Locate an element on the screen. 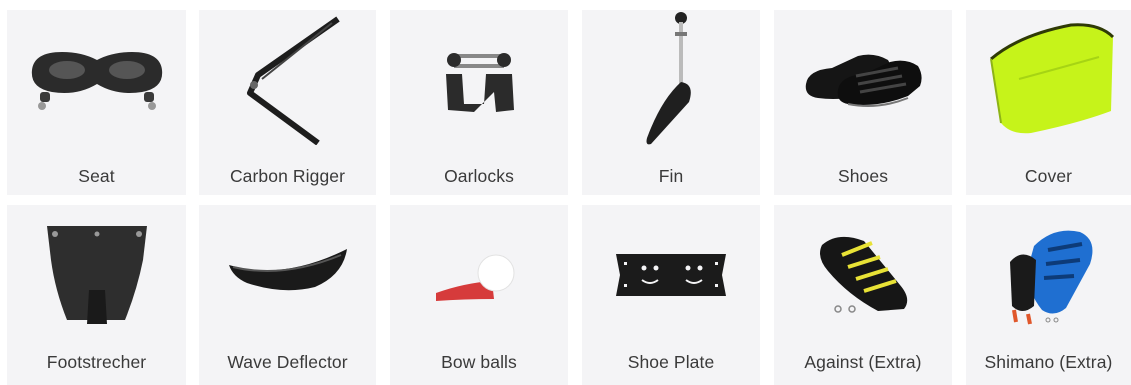 This screenshot has height=385, width=1131. product-tile-seat: Seat is located at coordinates (96, 102).